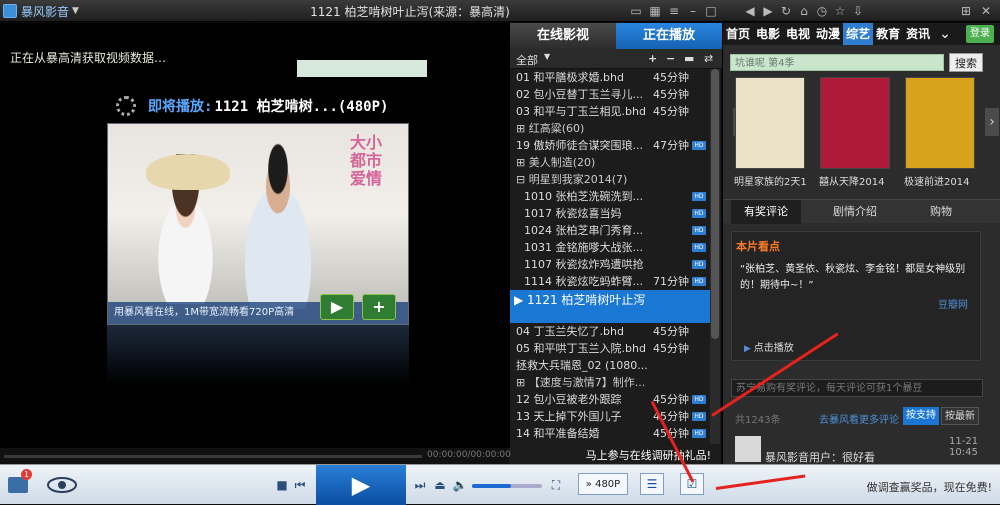 Image resolution: width=1000 pixels, height=505 pixels. I want to click on playlist-item: 13 天上掉下外国儿子 45分钟 HD, so click(610, 416).